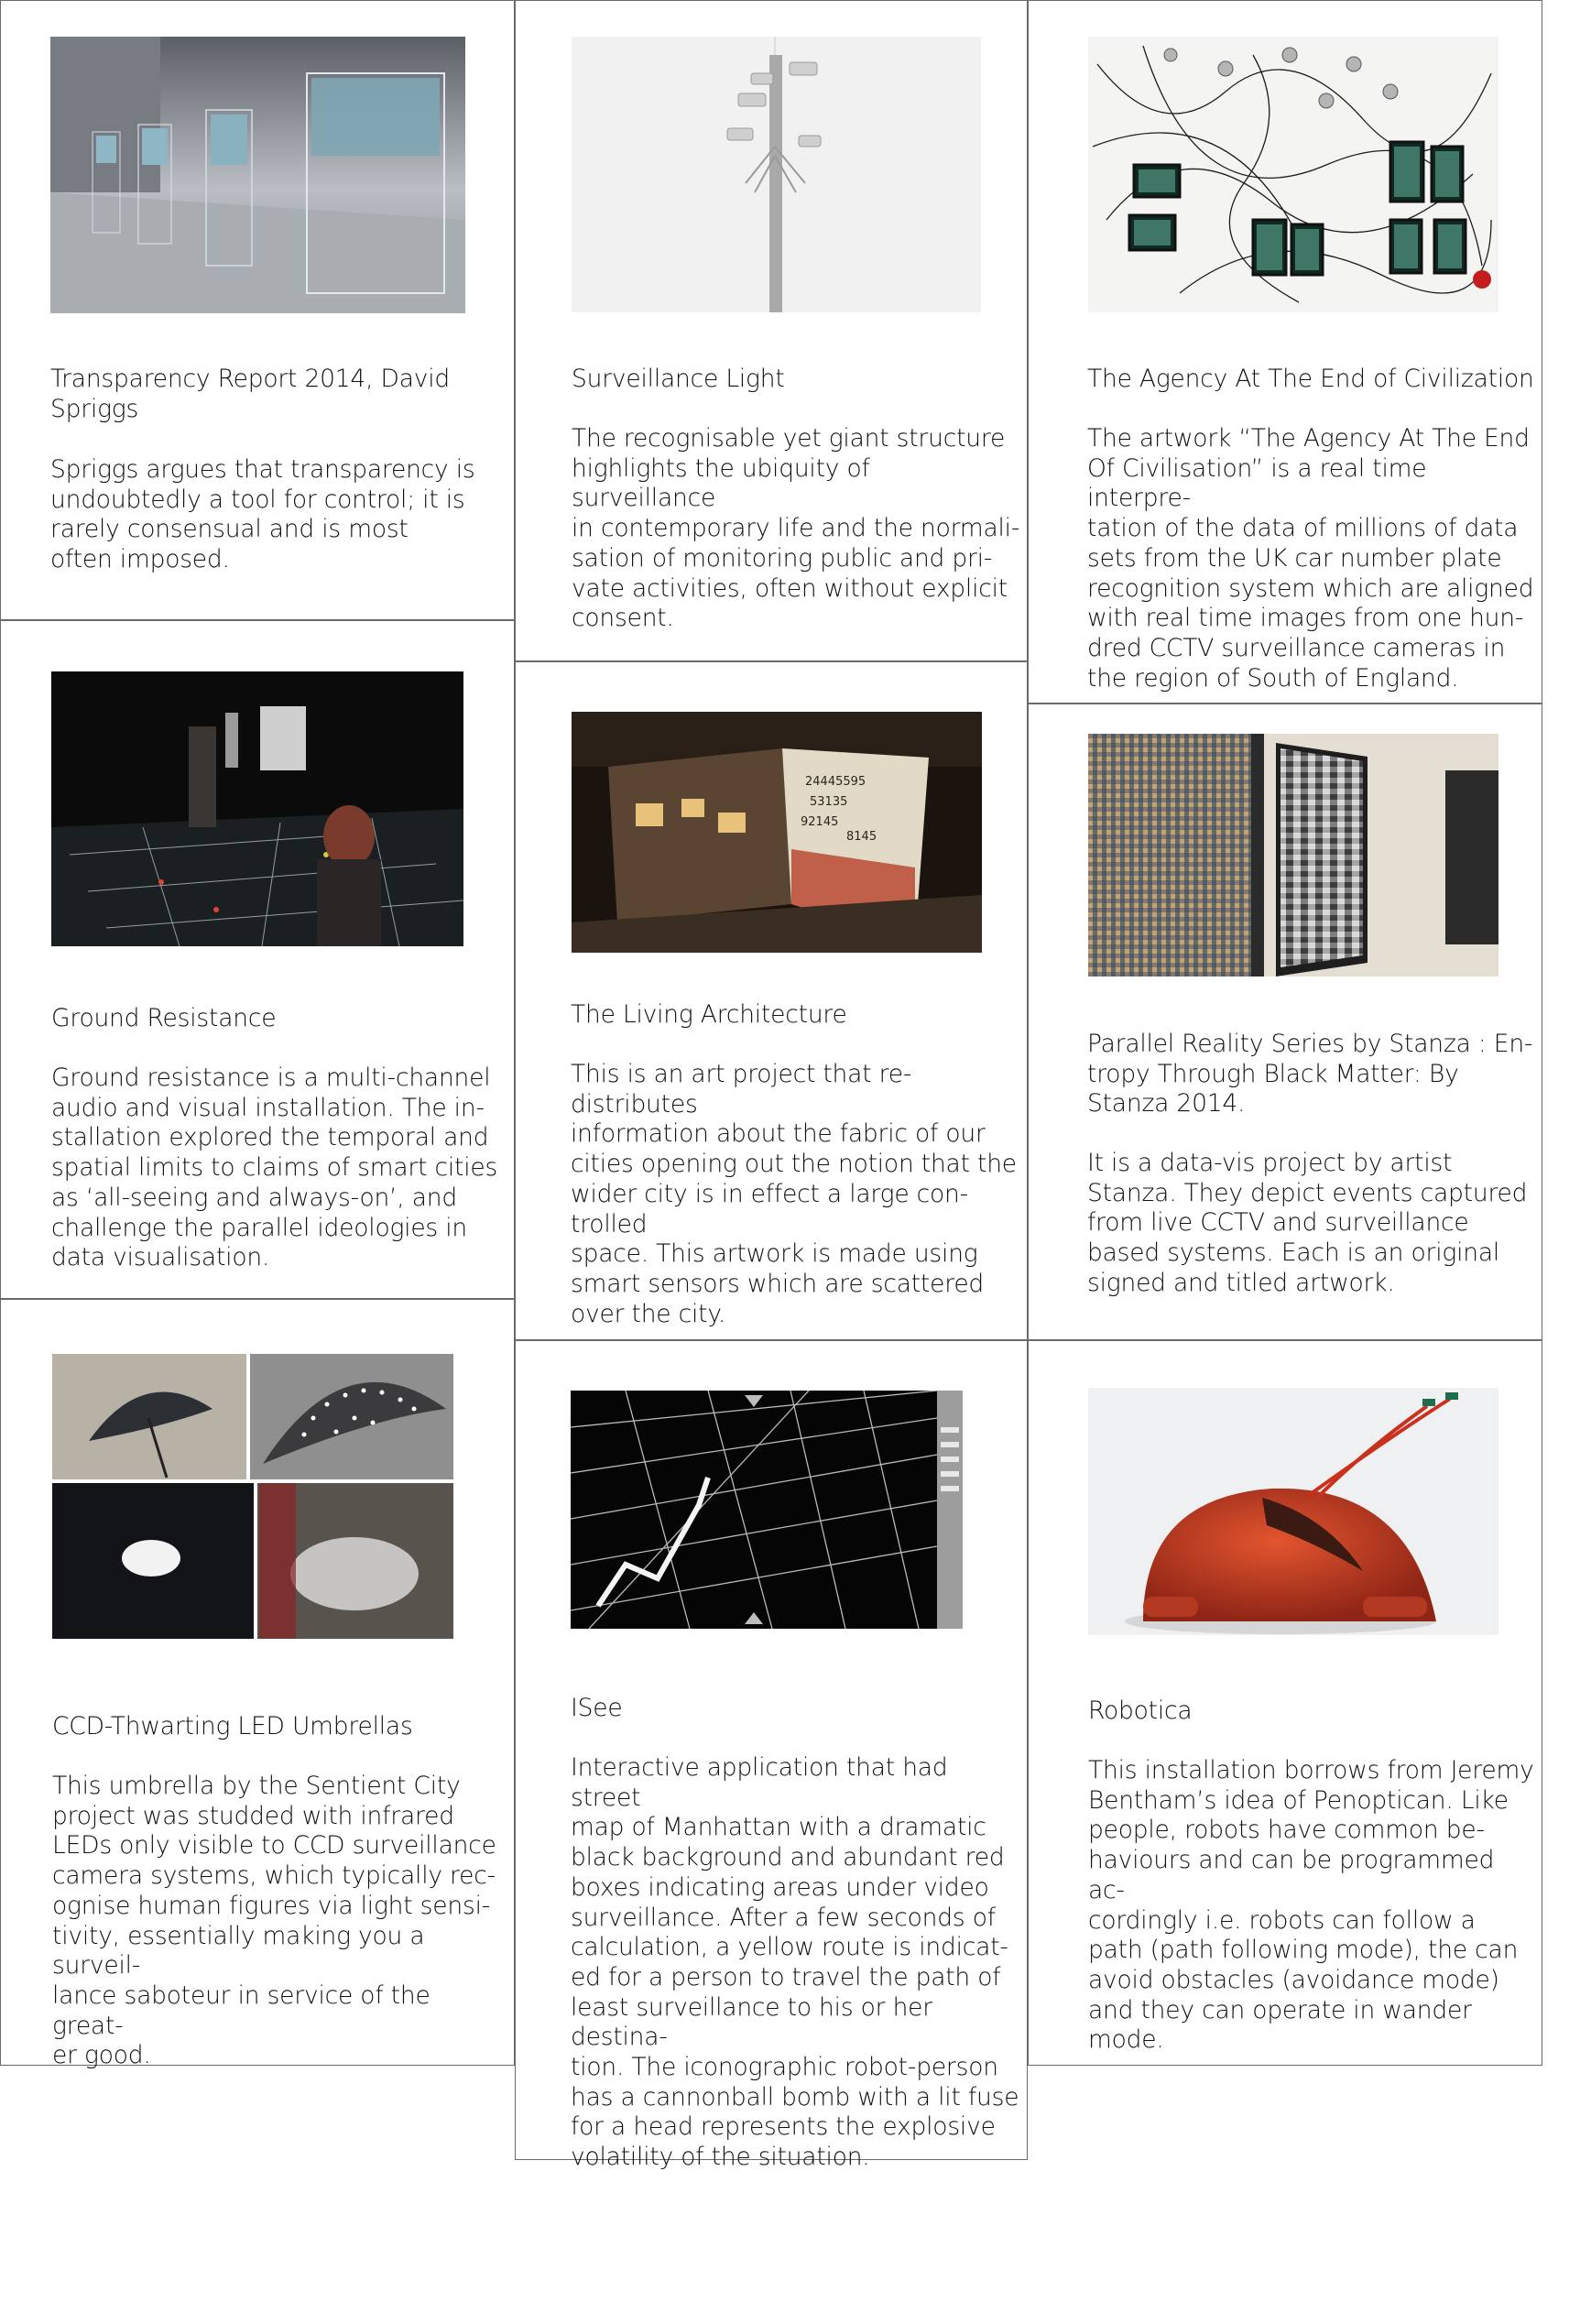  Describe the element at coordinates (776, 174) in the screenshot. I see `cctv-pole-image` at that location.